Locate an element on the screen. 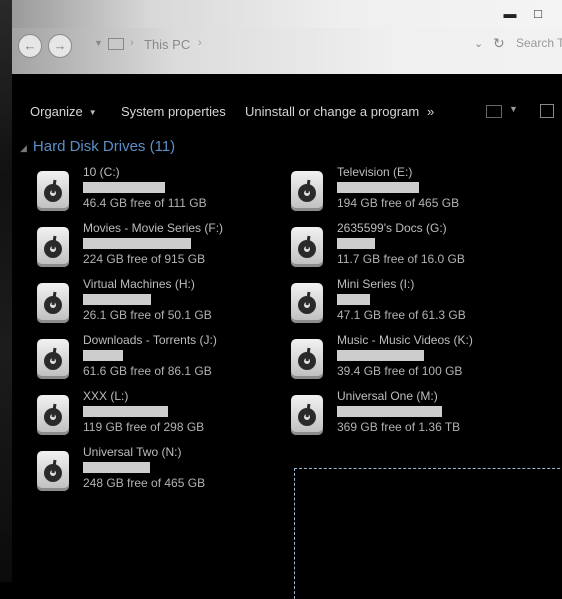 This screenshot has width=562, height=599. drive-name: Mini Series (I:) is located at coordinates (376, 284).